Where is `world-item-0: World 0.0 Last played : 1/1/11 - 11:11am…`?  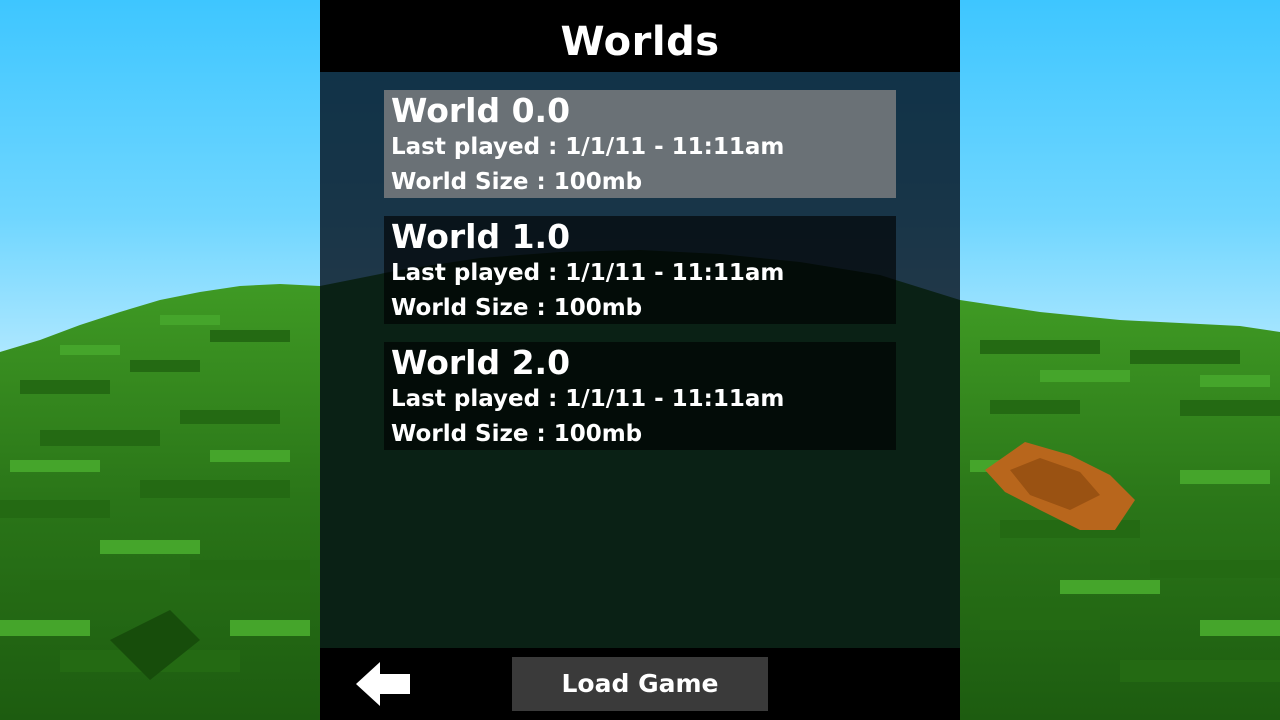
world-item-0: World 0.0 Last played : 1/1/11 - 11:11am… is located at coordinates (640, 144).